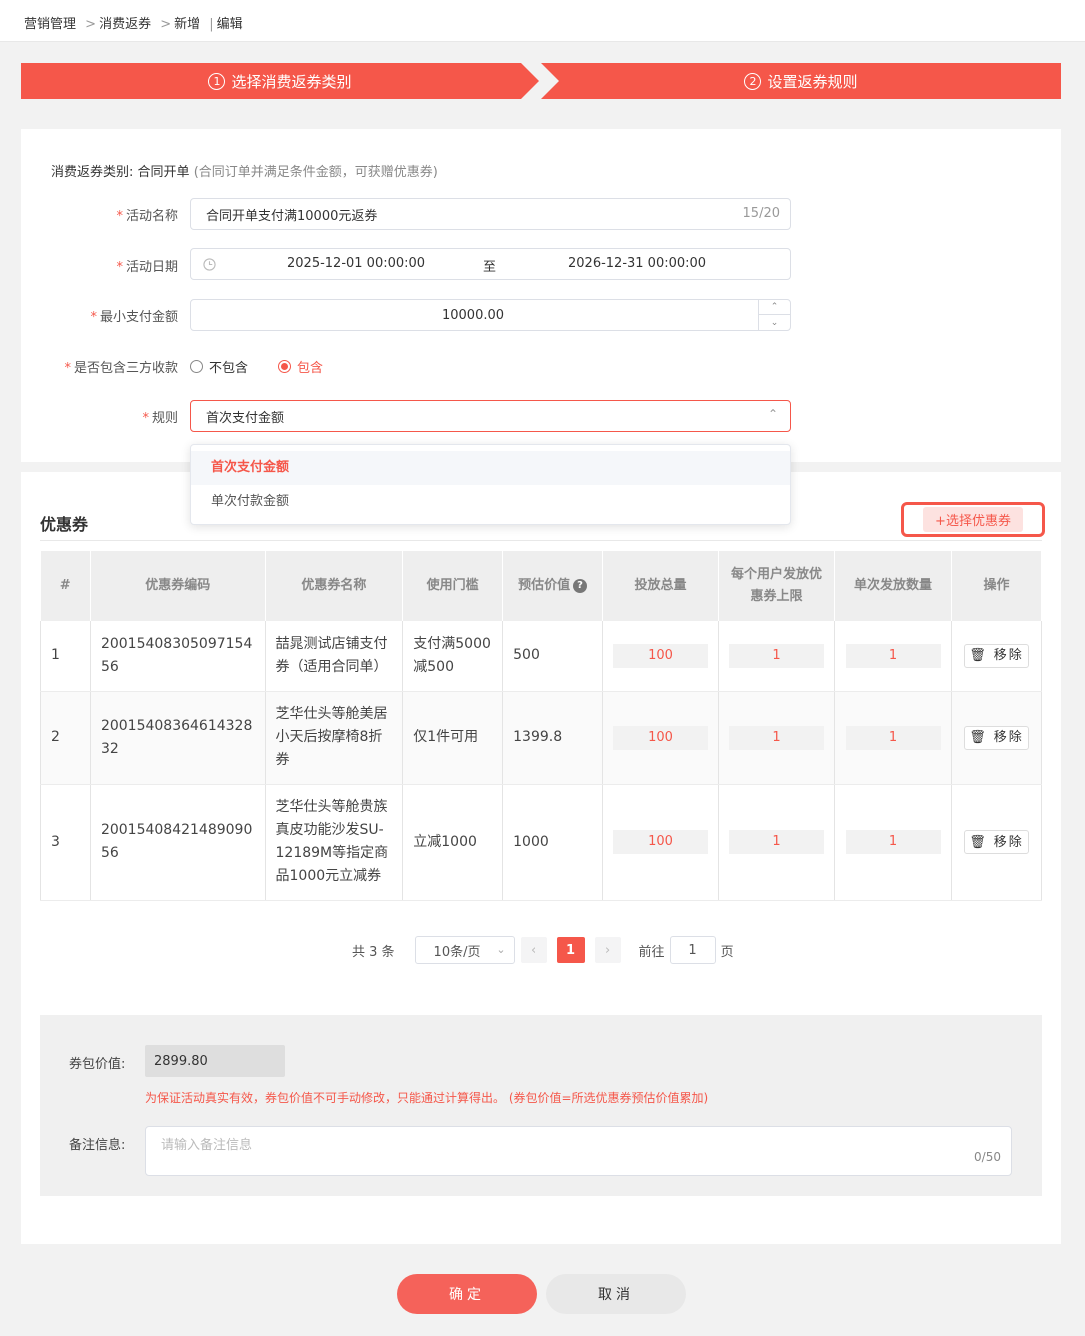 This screenshot has height=1336, width=1085. Describe the element at coordinates (467, 1294) in the screenshot. I see `confirm-button: 确定` at that location.